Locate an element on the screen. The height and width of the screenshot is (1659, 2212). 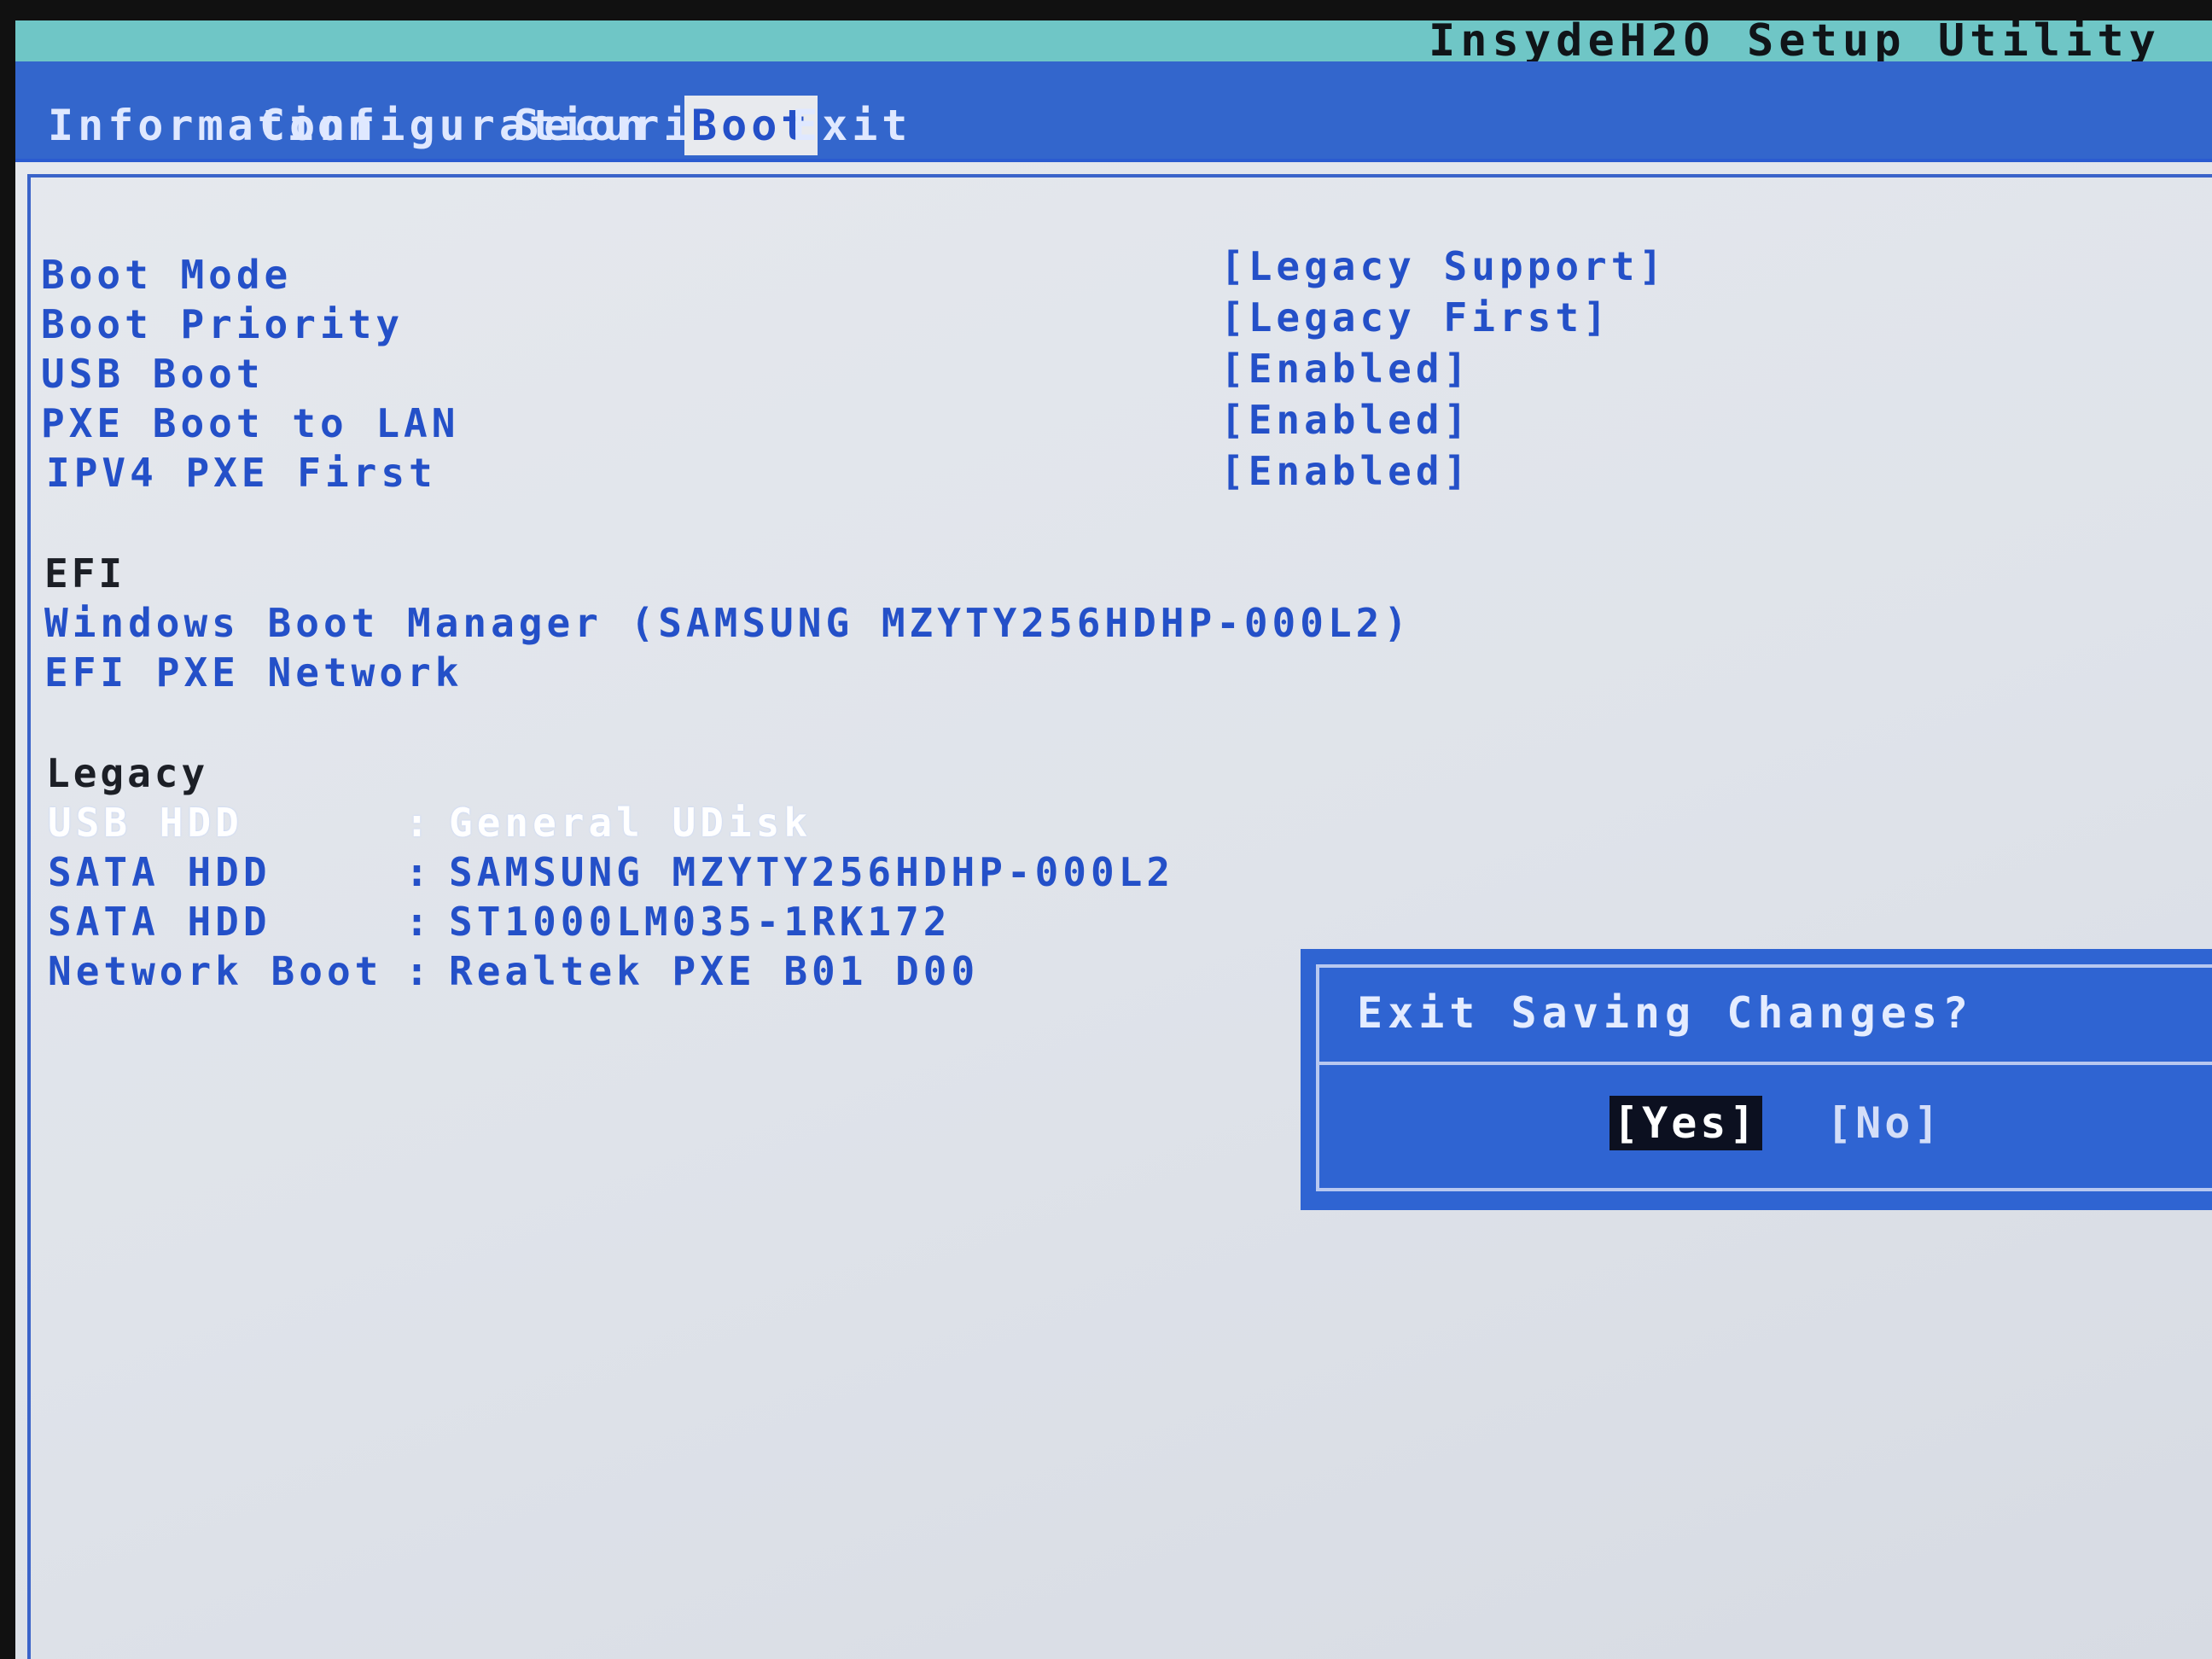
legacy-item-network-boot: Network Boot: Realtek PXE B01 D00 is located at coordinates (513, 971).